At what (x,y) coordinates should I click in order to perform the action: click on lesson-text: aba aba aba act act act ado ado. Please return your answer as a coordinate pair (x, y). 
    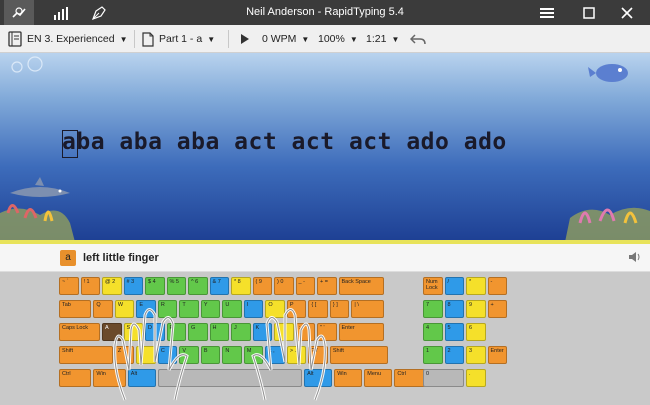
    Looking at the image, I should click on (284, 142).